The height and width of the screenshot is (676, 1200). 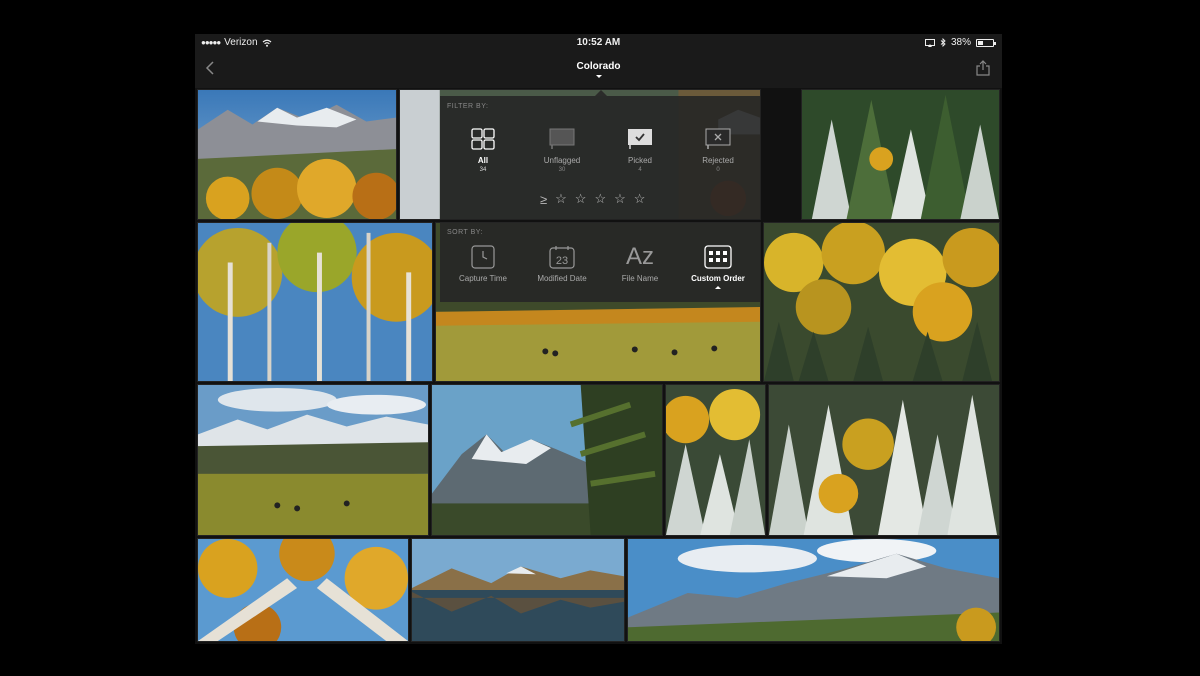 I want to click on filter-option-count: 34, so click(x=483, y=170).